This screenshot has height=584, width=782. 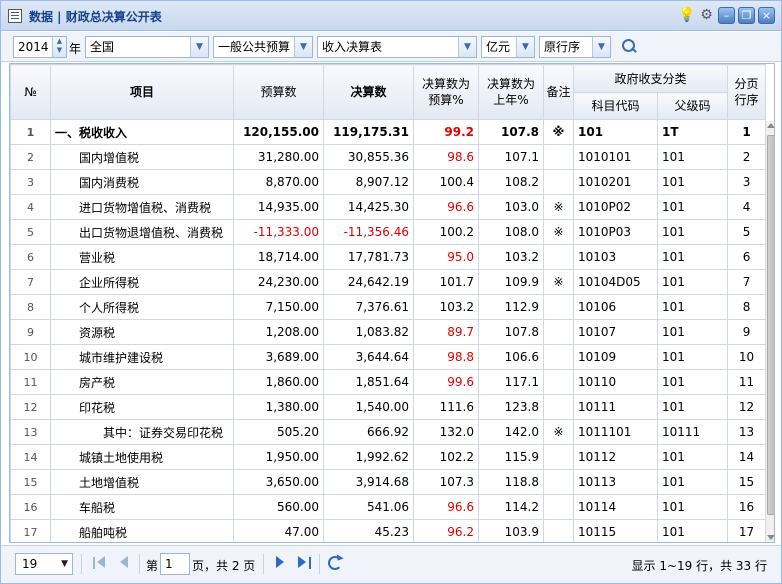 What do you see at coordinates (770, 537) in the screenshot?
I see `scroll-down-icon` at bounding box center [770, 537].